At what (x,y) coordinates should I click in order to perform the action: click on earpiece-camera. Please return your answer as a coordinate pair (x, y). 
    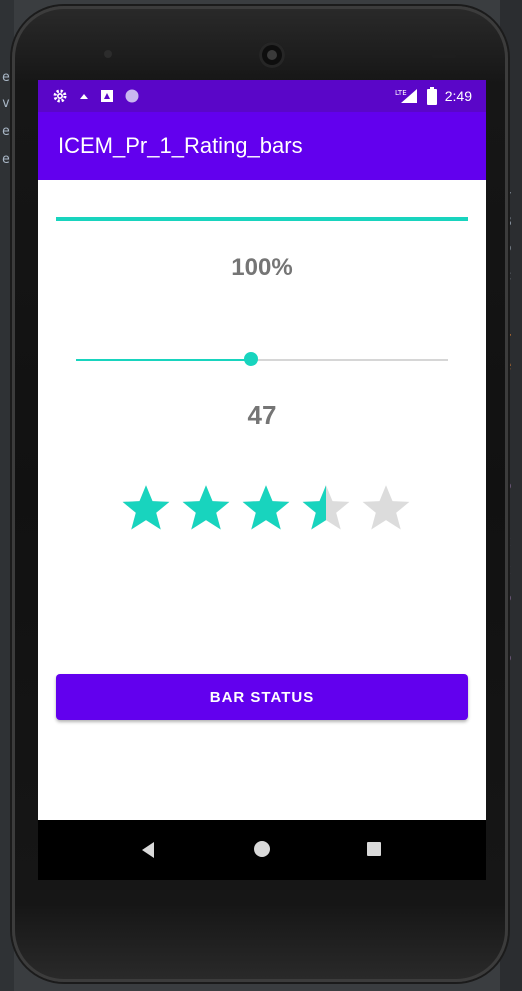
    Looking at the image, I should click on (272, 55).